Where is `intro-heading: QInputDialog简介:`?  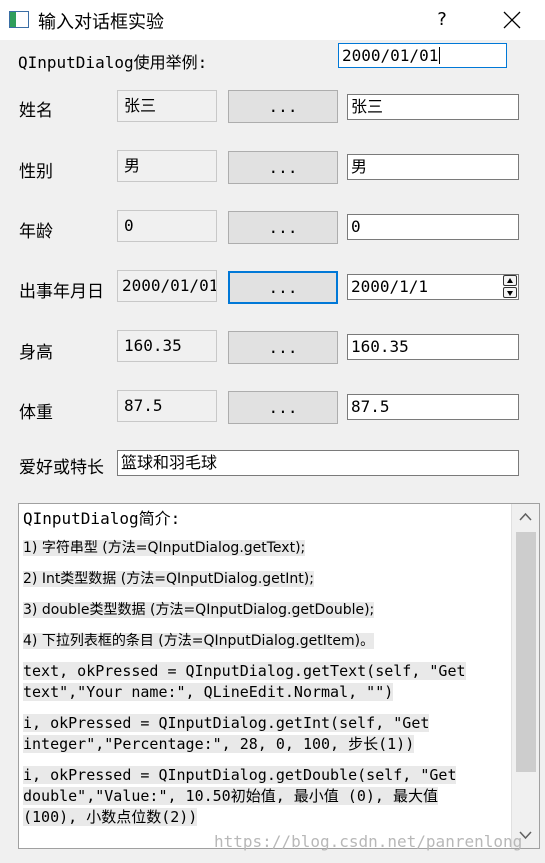 intro-heading: QInputDialog简介: is located at coordinates (102, 518).